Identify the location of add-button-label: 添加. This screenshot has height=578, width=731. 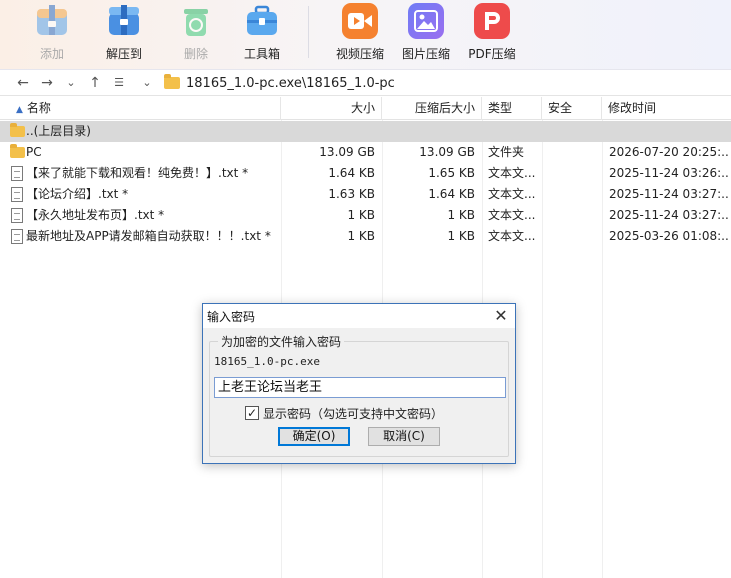
(51, 54).